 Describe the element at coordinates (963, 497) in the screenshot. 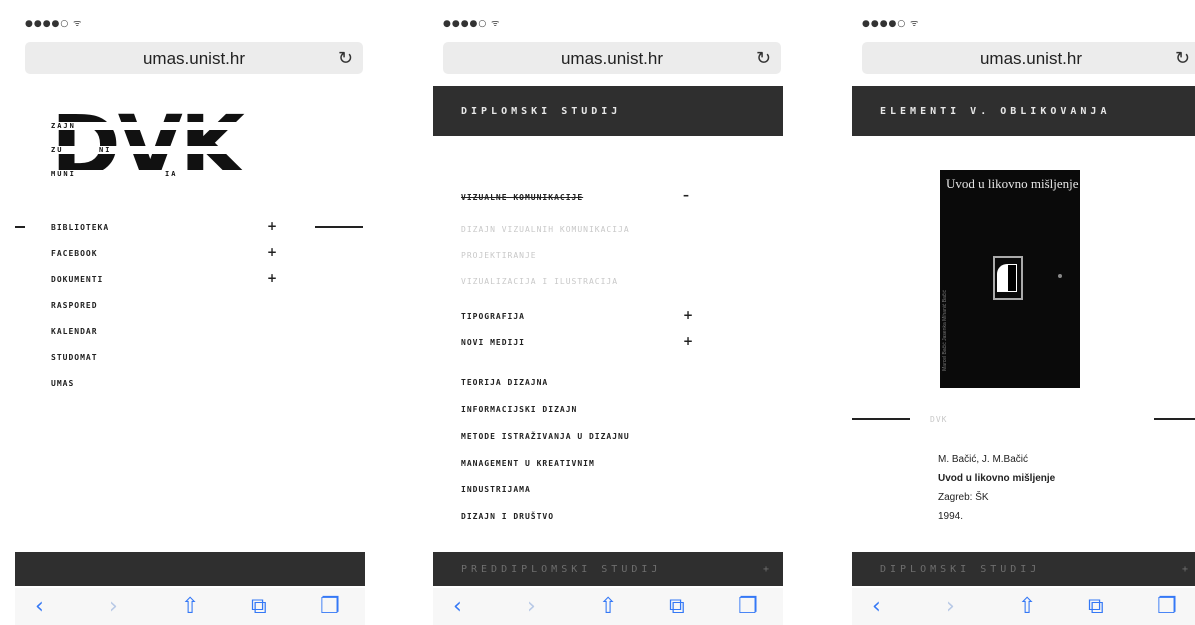

I see `book-publisher: Zagreb: ŠK` at that location.